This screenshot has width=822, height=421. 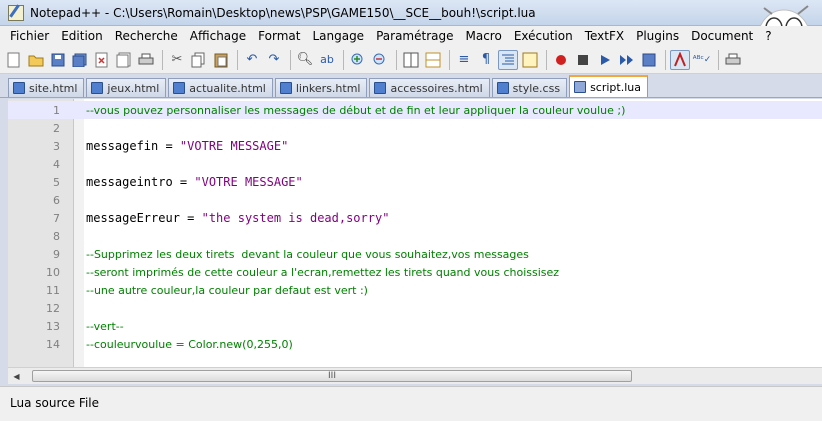 What do you see at coordinates (221, 60) in the screenshot?
I see `paste-icon` at bounding box center [221, 60].